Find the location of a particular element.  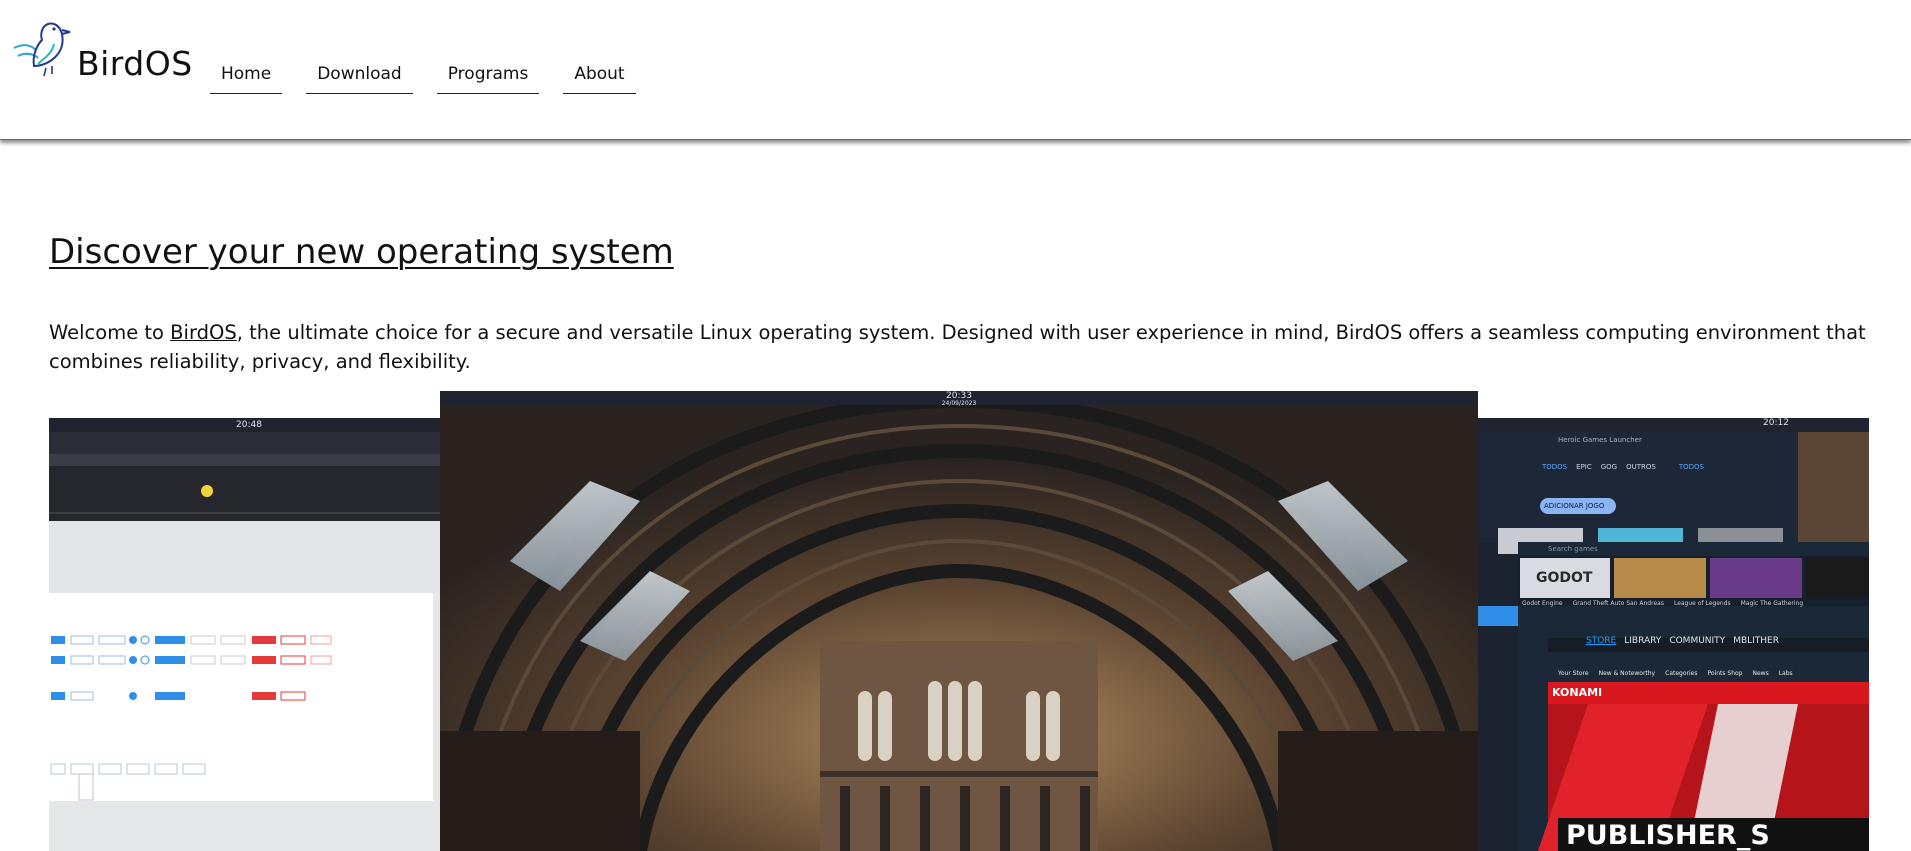

center-clock-date: 24/09/2023 is located at coordinates (959, 403).